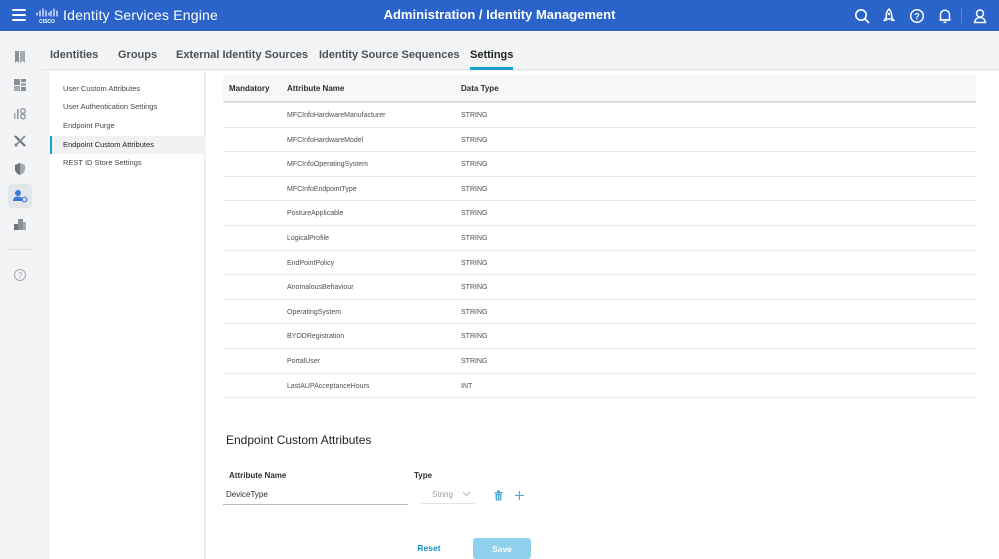 The width and height of the screenshot is (999, 559). I want to click on column-header-attribute-name: Attribute Name, so click(315, 88).